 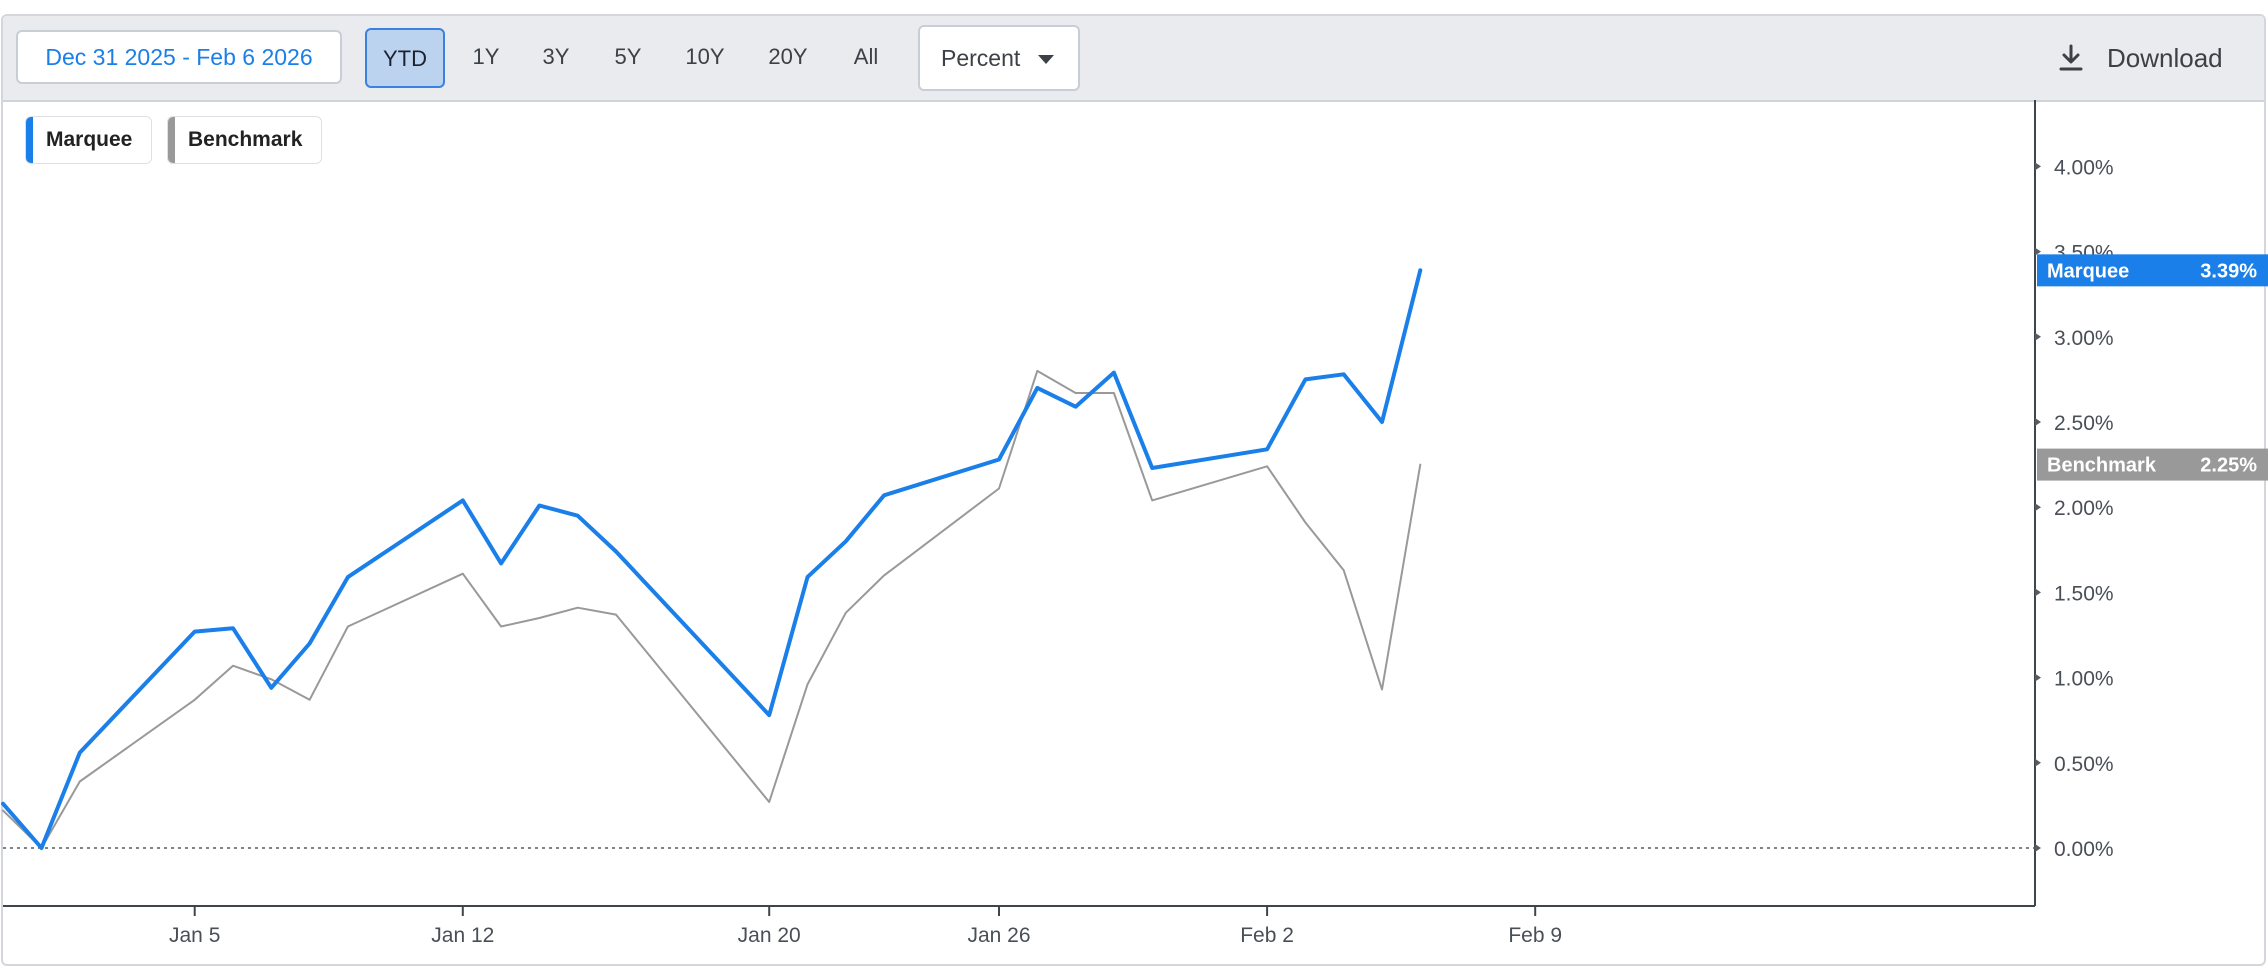 I want to click on y-tick-label: 0.50%, so click(x=2084, y=764).